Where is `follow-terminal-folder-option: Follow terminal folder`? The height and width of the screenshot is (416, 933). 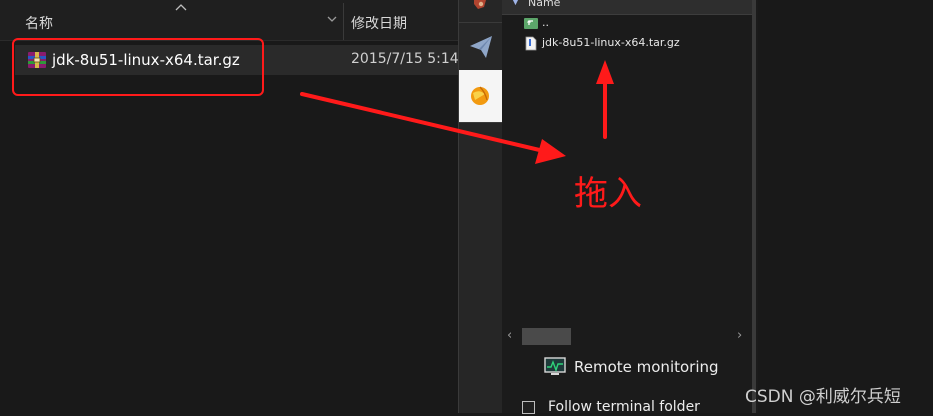 follow-terminal-folder-option: Follow terminal folder is located at coordinates (637, 407).